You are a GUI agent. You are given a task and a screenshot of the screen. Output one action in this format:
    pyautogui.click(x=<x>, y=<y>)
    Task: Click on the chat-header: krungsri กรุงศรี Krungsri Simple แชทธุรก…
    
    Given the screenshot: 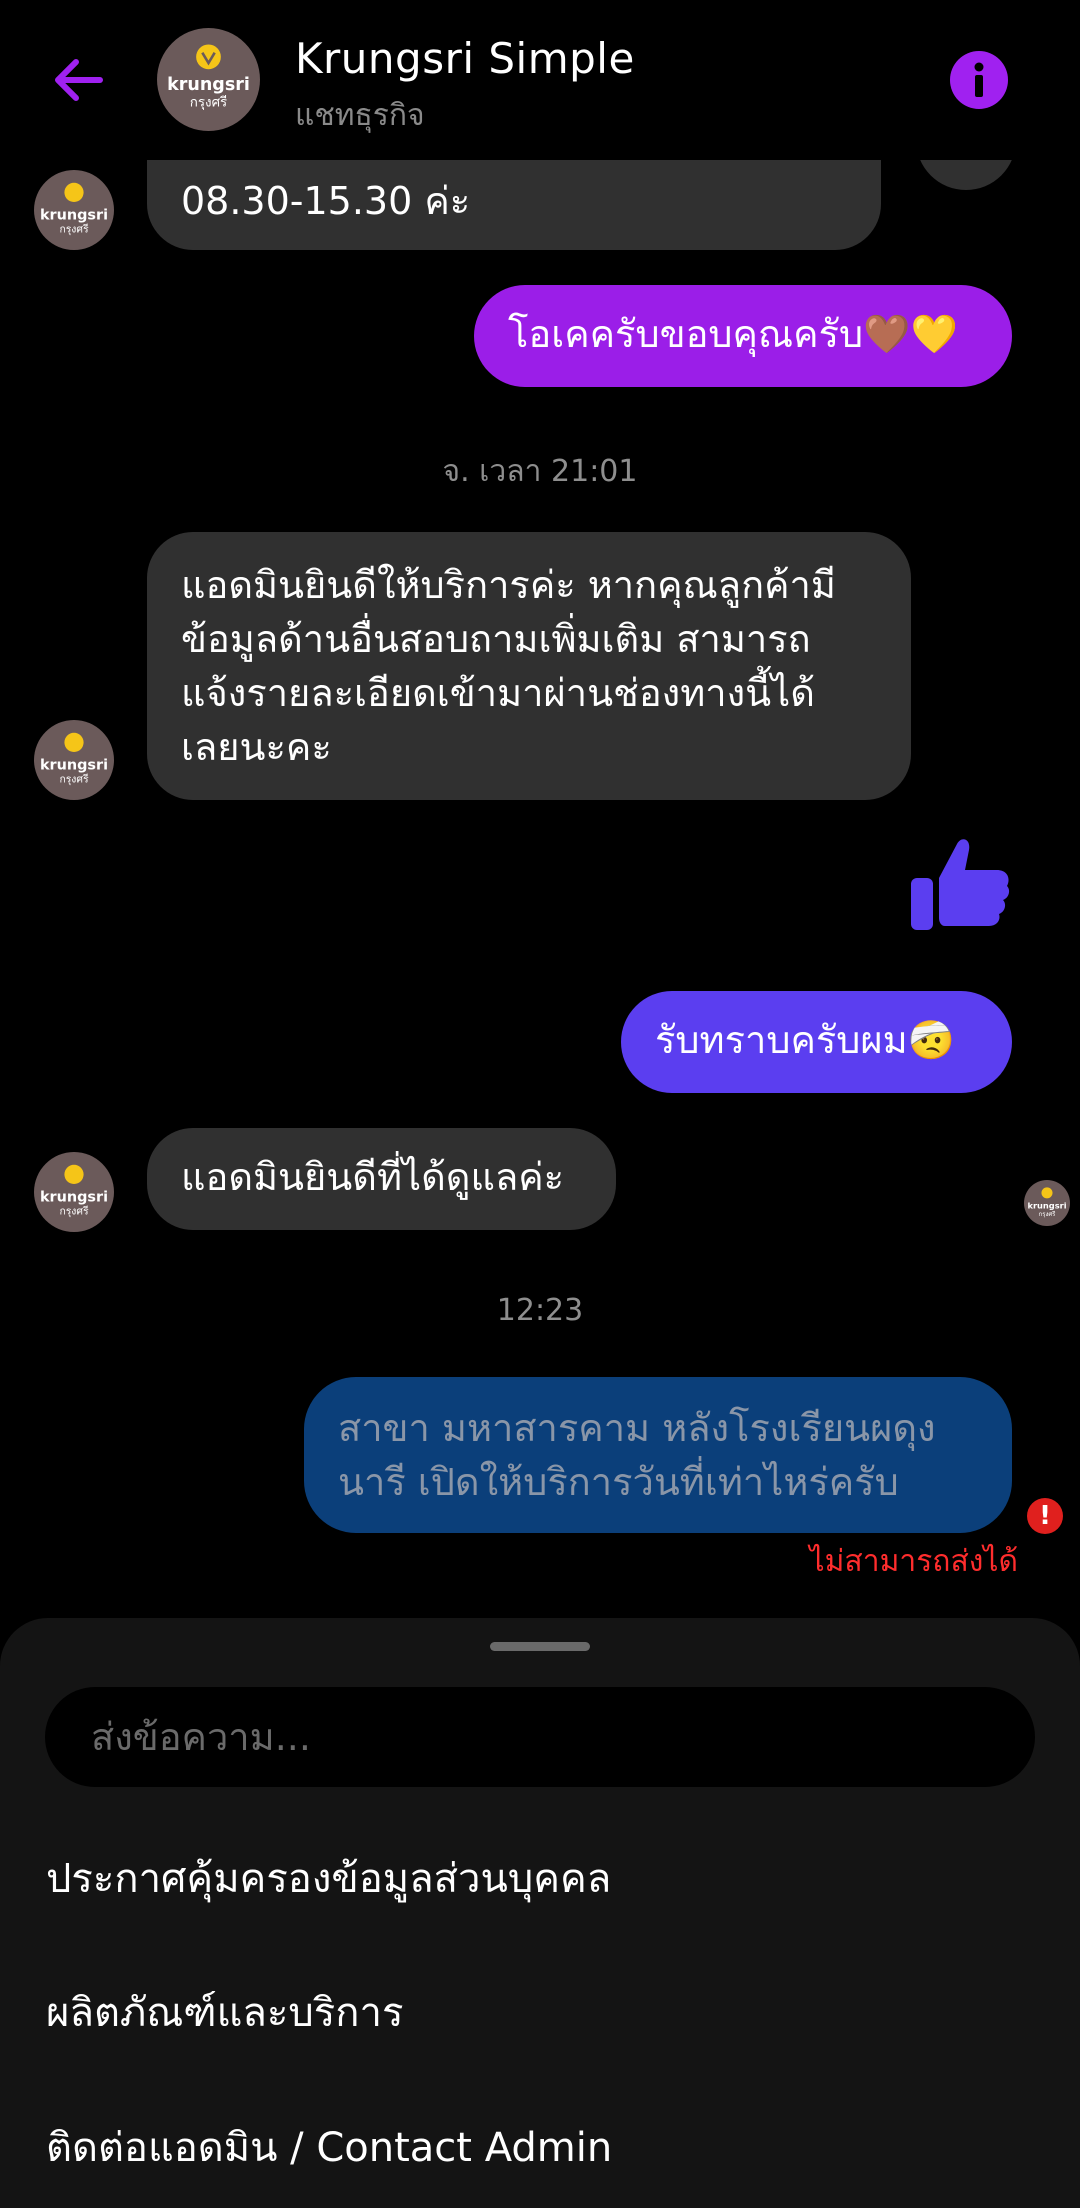 What is the action you would take?
    pyautogui.click(x=540, y=80)
    